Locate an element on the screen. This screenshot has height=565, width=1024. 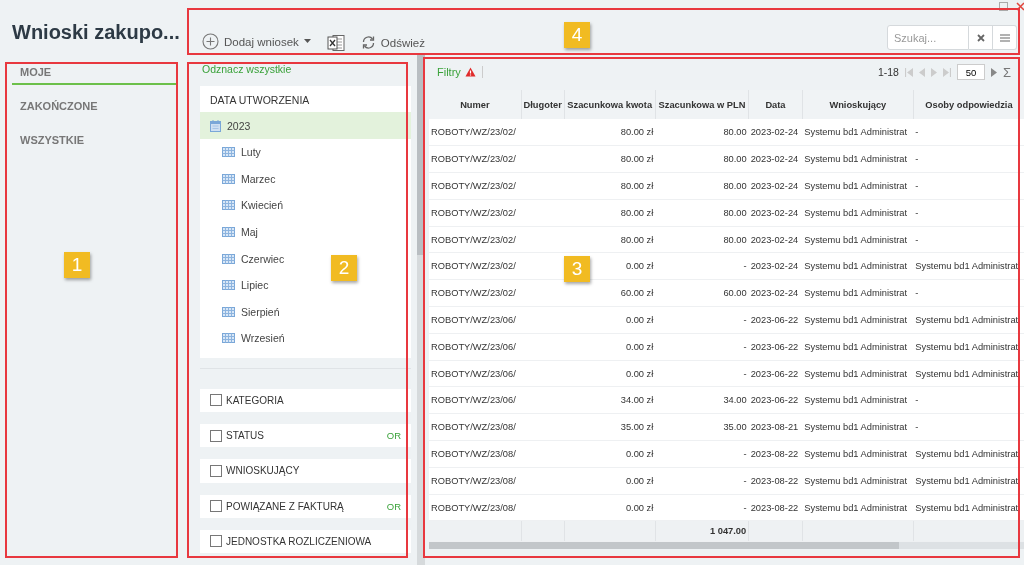
column-header: Osoby odpowiedzia is located at coordinates (968, 104).